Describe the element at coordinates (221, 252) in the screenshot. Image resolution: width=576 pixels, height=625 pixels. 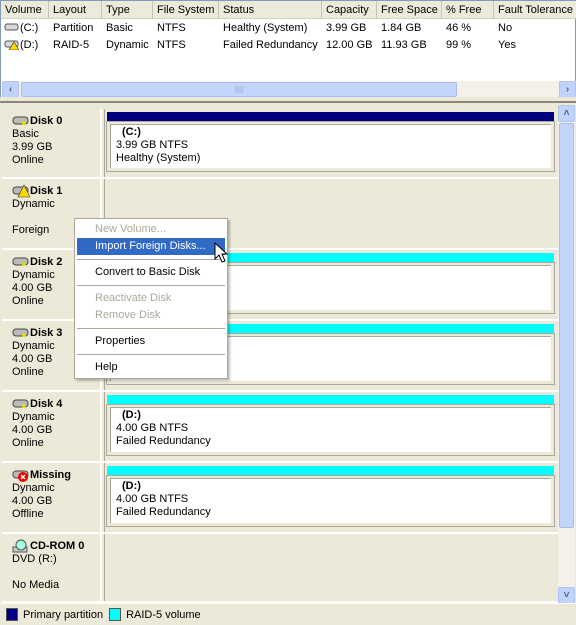
I see `mouse-cursor-icon` at that location.